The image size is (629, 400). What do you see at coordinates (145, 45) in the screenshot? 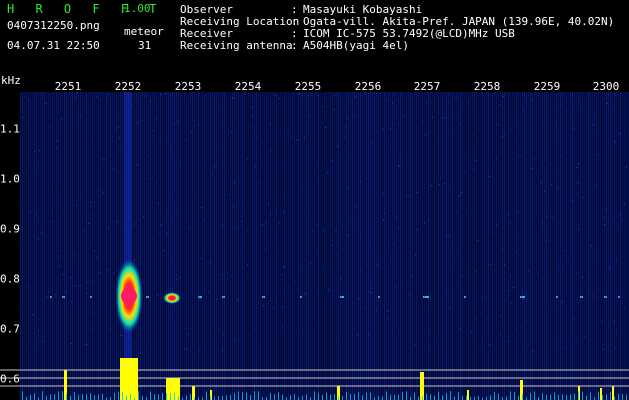
I see `meteor-count: 31` at bounding box center [145, 45].